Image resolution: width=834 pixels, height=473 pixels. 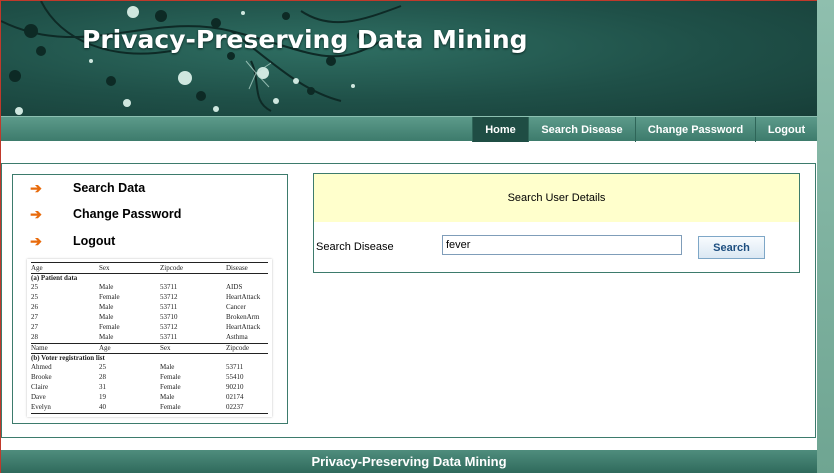 I want to click on table-cell: Cancer, so click(x=236, y=307).